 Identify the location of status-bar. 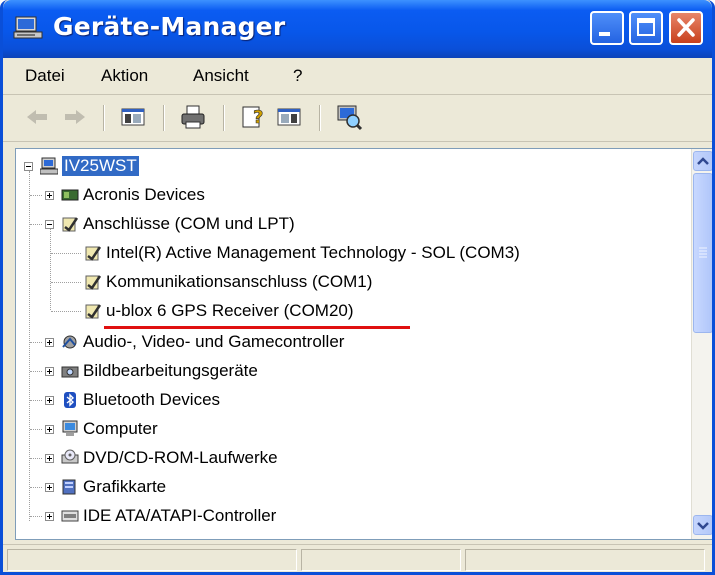
(357, 558).